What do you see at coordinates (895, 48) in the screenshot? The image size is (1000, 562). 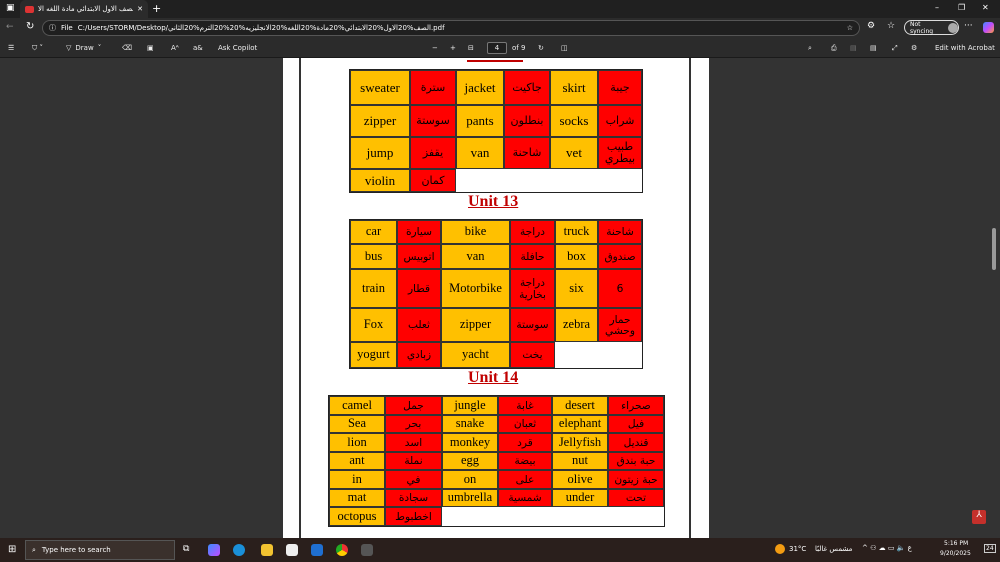 I see `fullscreen-icon: ⤢` at bounding box center [895, 48].